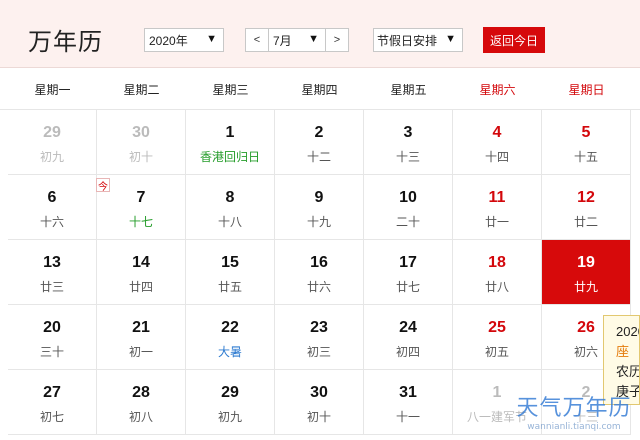  Describe the element at coordinates (141, 402) in the screenshot. I see `calendar-day-cell: 28 初八` at that location.